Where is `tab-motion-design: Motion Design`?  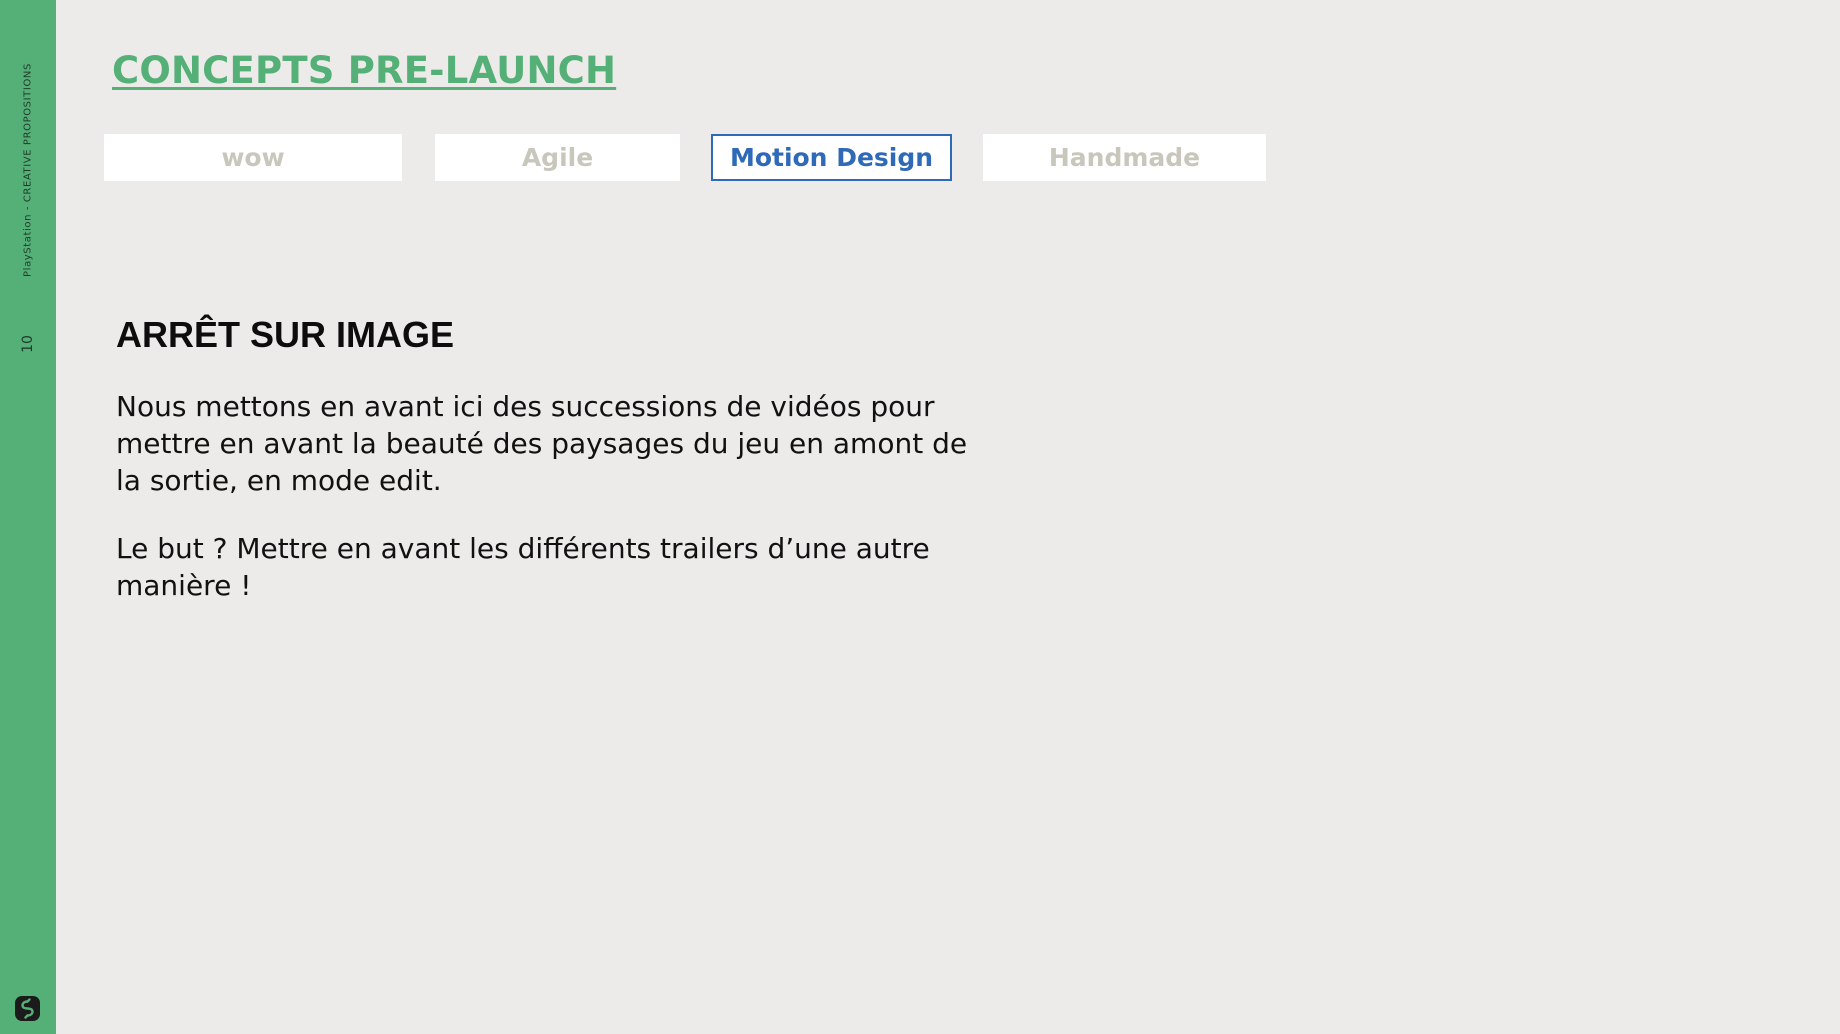
tab-motion-design: Motion Design is located at coordinates (831, 157).